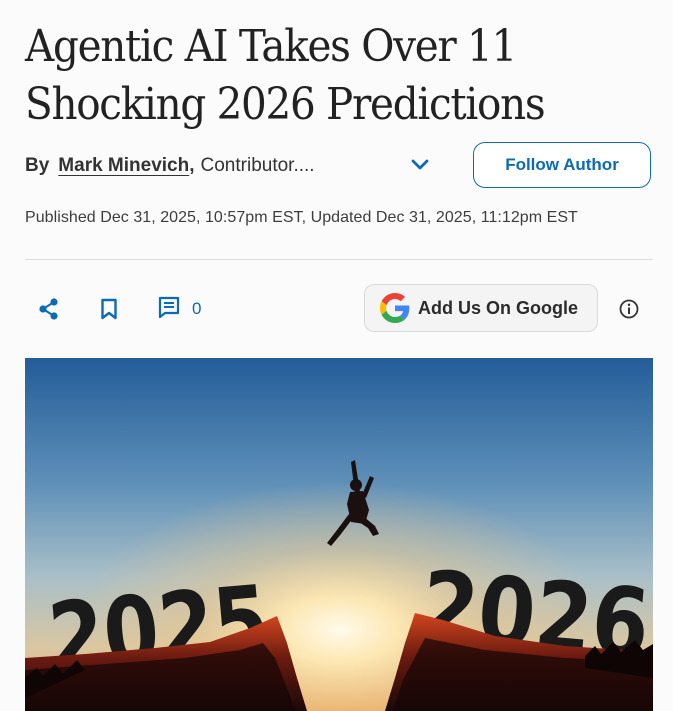  What do you see at coordinates (197, 308) in the screenshot?
I see `comment-count: 0` at bounding box center [197, 308].